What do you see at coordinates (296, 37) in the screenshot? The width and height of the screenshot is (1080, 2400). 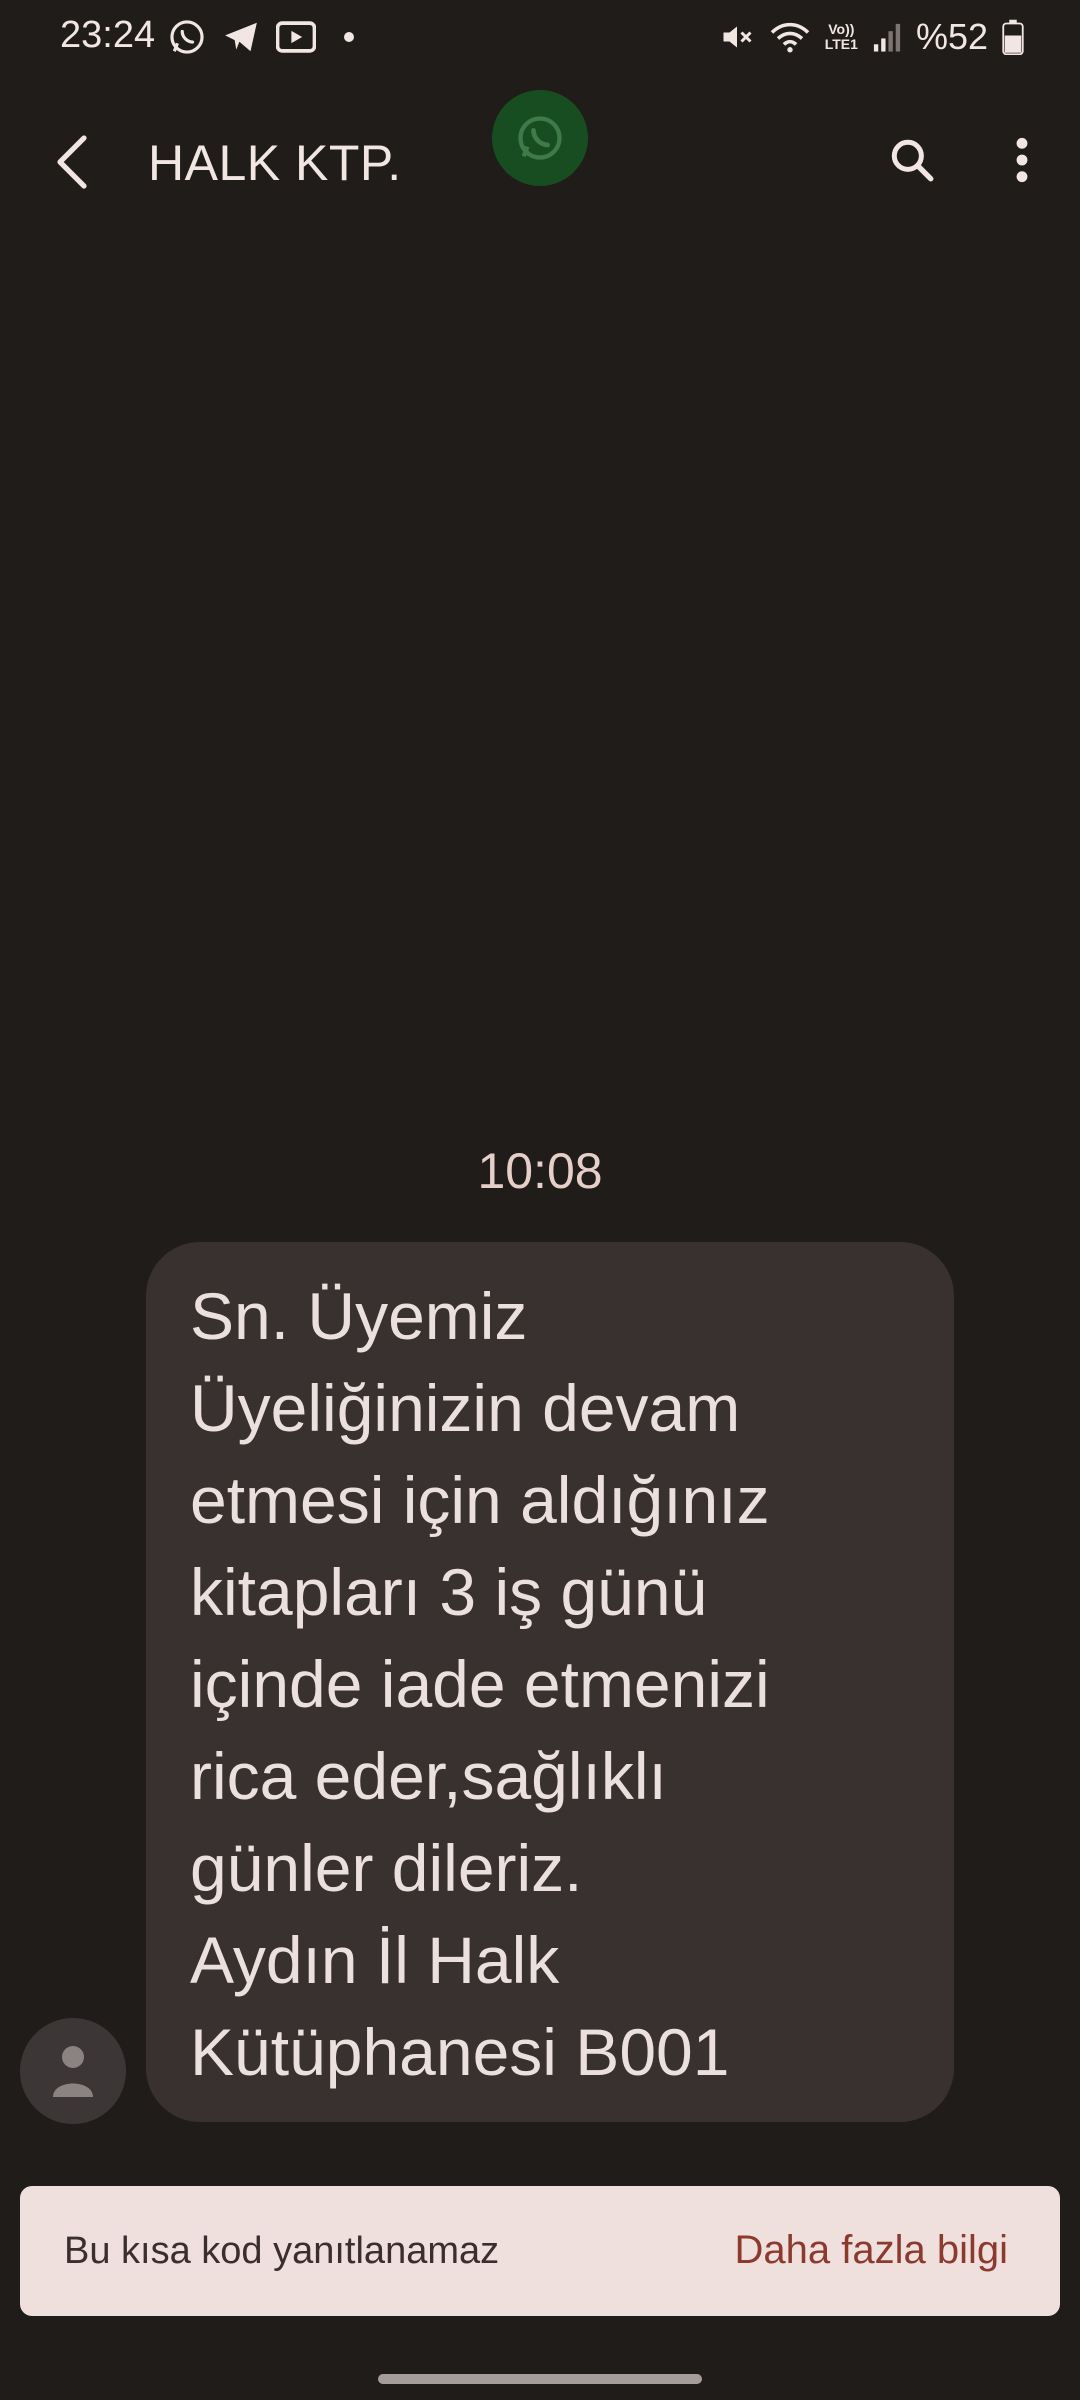 I see `youtube-icon` at bounding box center [296, 37].